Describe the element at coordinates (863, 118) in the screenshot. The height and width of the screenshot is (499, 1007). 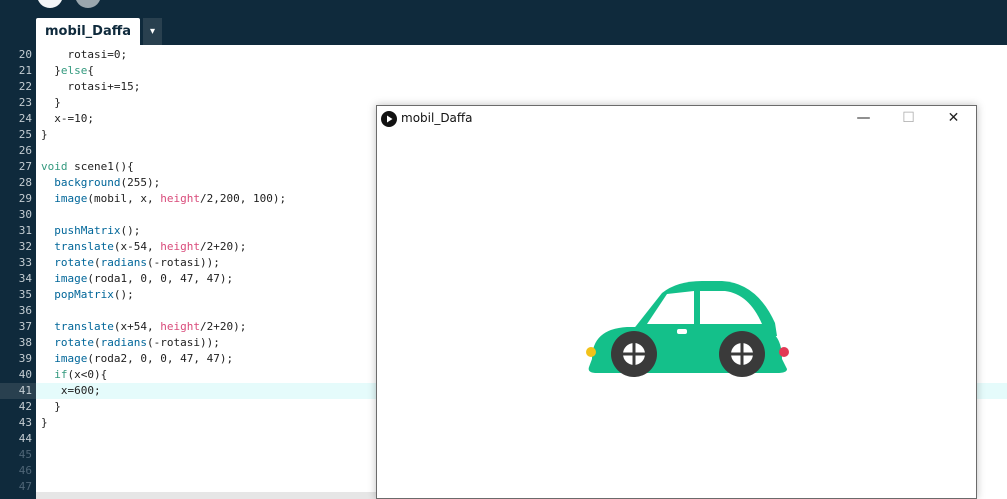
I see `minimize-button: —` at that location.